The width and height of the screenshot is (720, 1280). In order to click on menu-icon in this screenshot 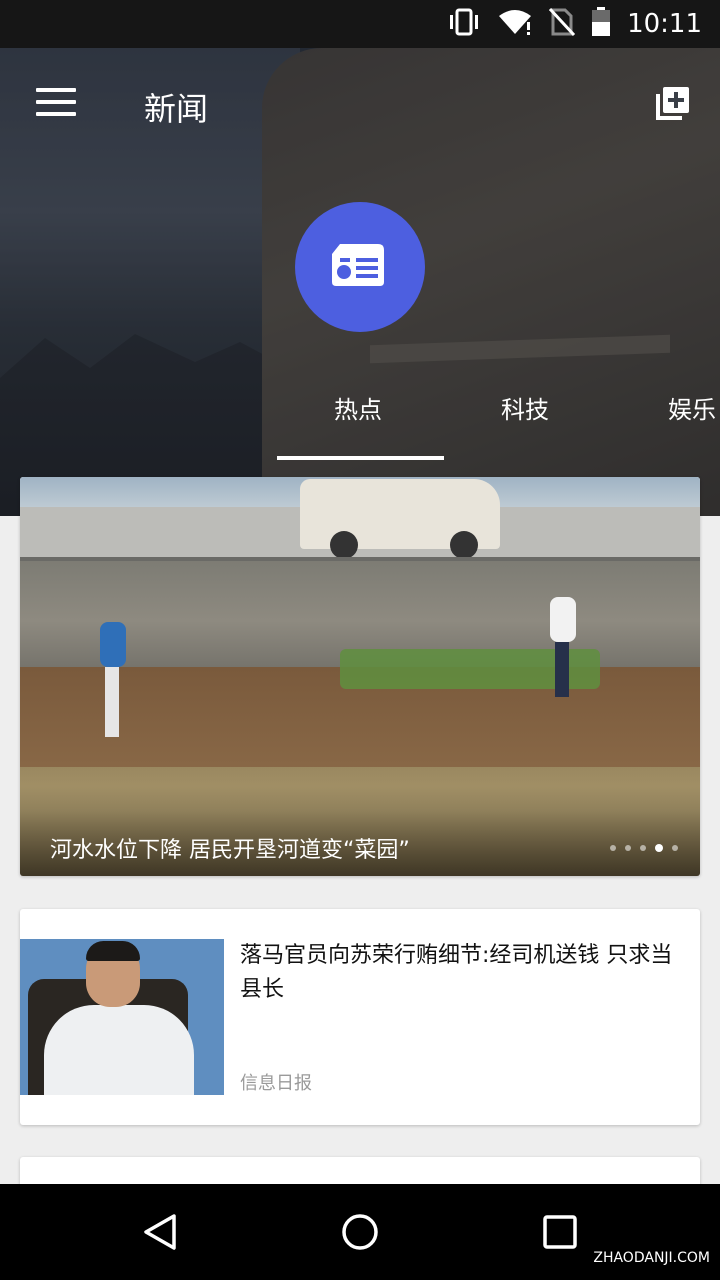, I will do `click(56, 103)`.